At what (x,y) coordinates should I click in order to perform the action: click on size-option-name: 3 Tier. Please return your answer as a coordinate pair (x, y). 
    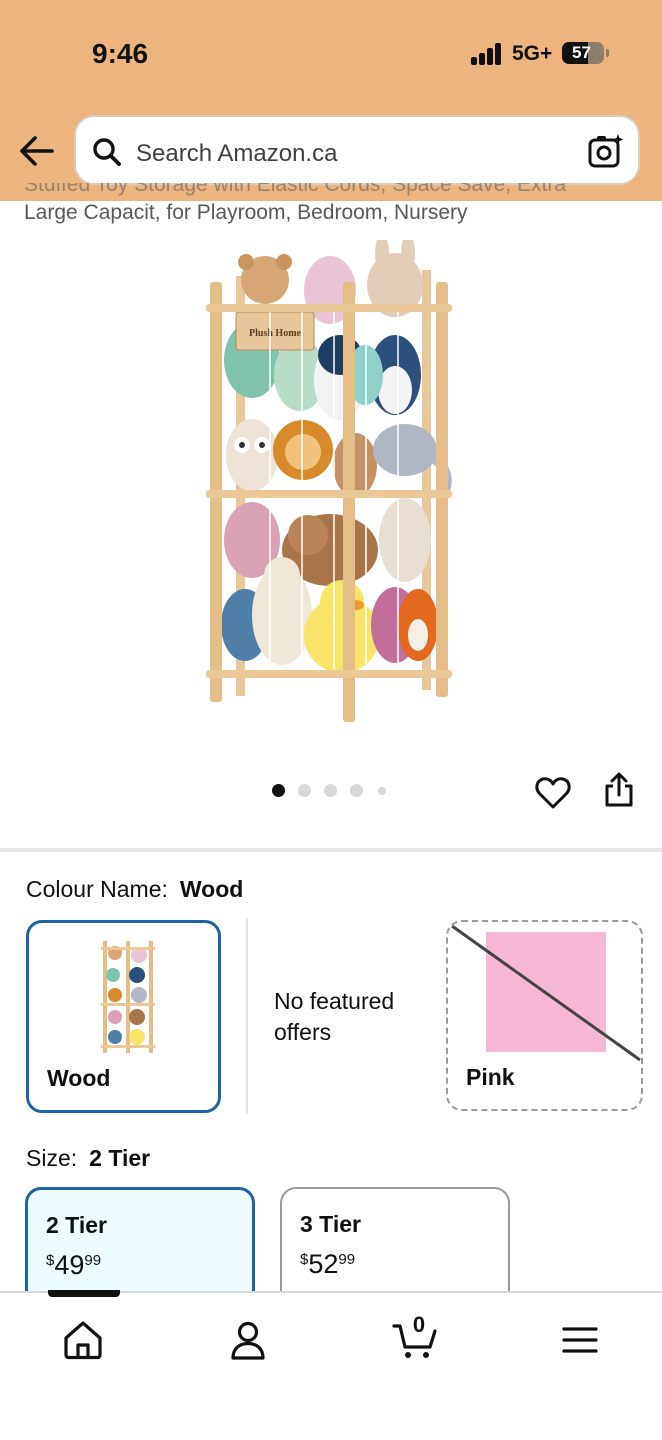
    Looking at the image, I should click on (330, 1224).